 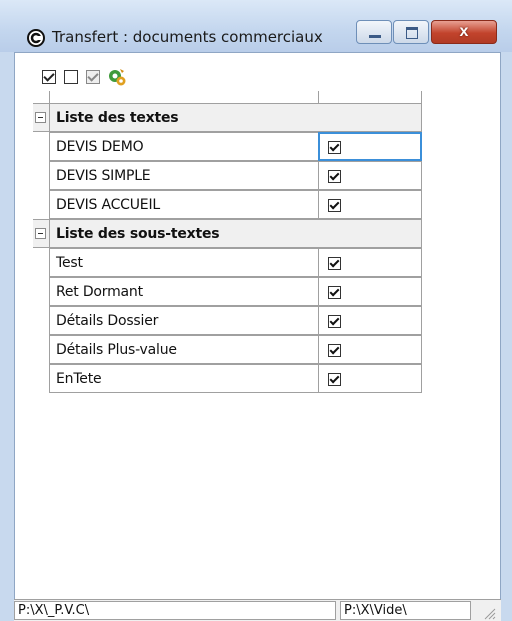 What do you see at coordinates (184, 175) in the screenshot?
I see `row-name: DEVIS SIMPLE` at bounding box center [184, 175].